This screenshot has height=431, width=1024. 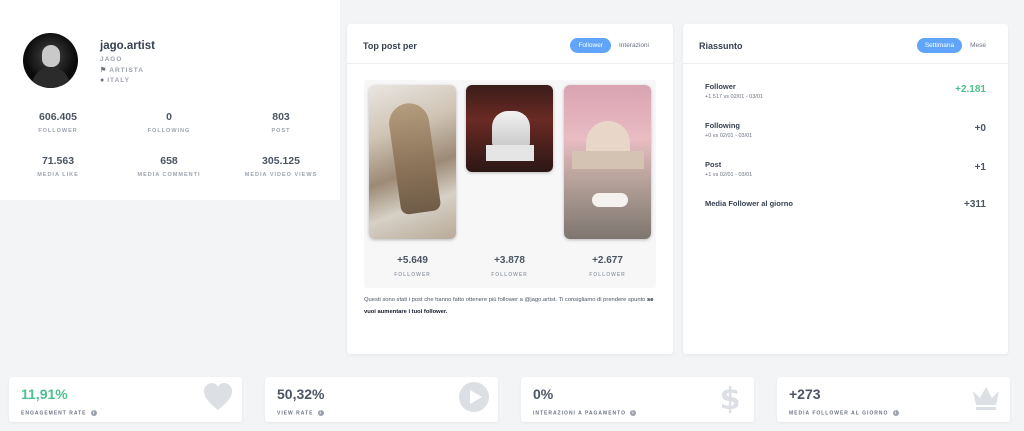 I want to click on post-stat-2: +3.878 FOLLOWER, so click(x=509, y=266).